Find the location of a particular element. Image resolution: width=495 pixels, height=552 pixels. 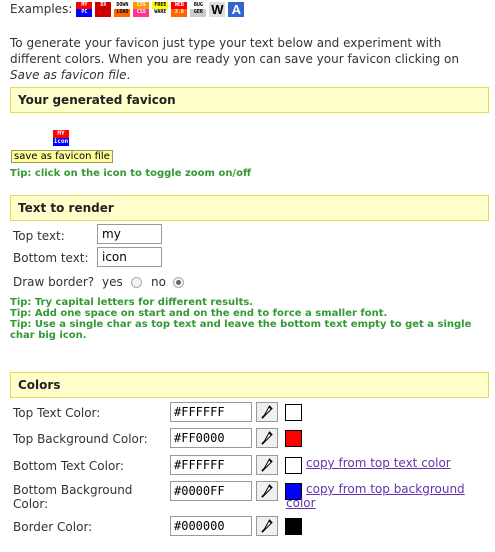

copy-color-link: copy from top background color is located at coordinates (378, 496).